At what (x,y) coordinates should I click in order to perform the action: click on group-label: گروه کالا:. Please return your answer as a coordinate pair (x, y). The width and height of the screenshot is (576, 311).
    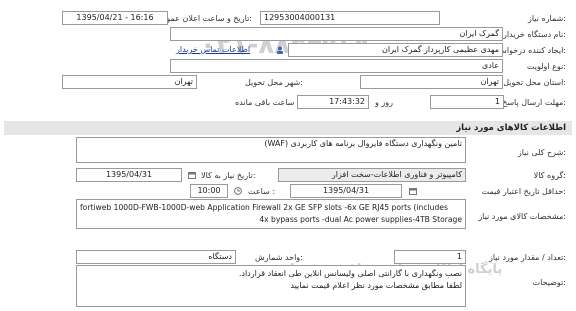
    Looking at the image, I should click on (549, 175).